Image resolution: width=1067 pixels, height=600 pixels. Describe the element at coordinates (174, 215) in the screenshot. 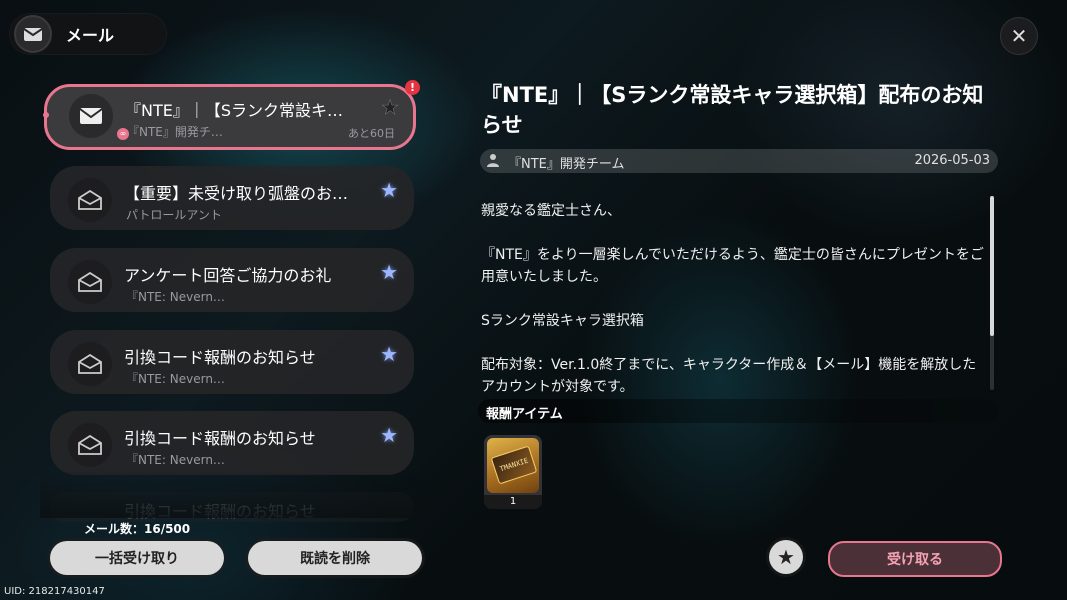

I see `mail-sender: パトロールアント` at that location.